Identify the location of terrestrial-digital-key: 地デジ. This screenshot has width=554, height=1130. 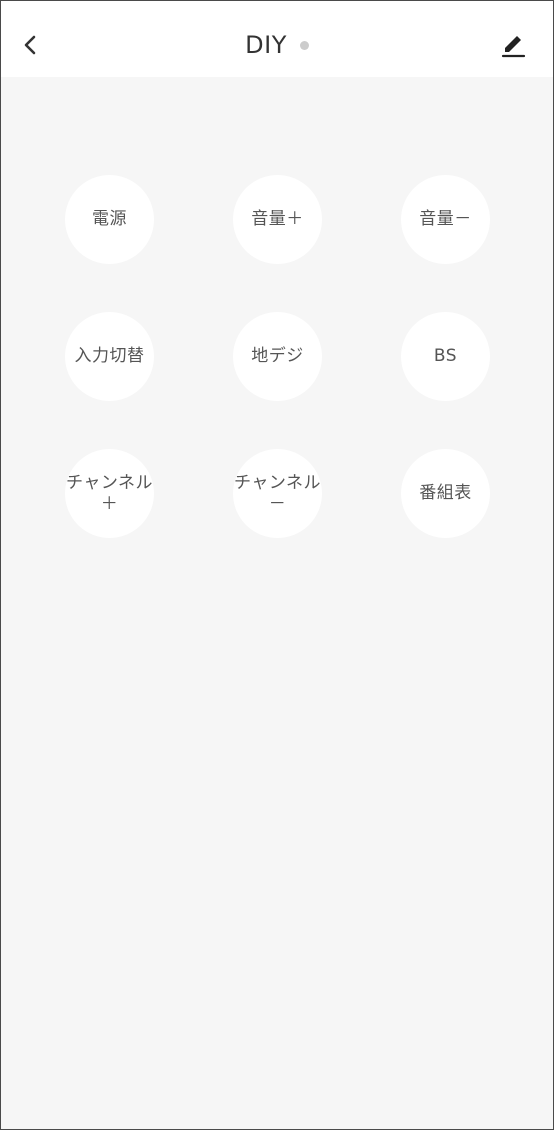
(277, 356).